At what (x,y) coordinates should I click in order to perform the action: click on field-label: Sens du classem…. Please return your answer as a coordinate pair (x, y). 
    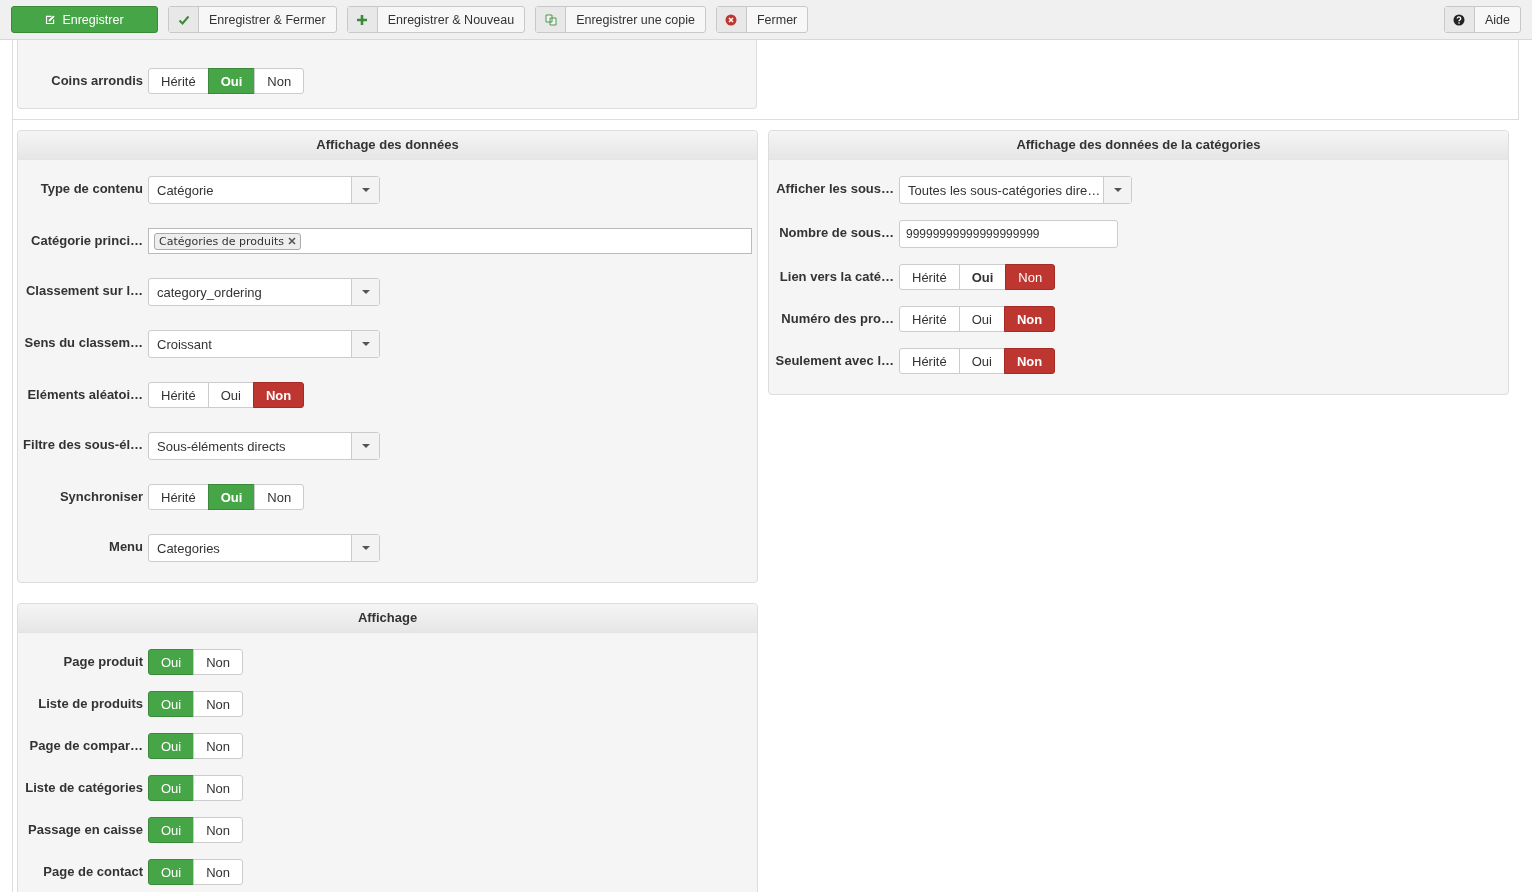
    Looking at the image, I should click on (83, 342).